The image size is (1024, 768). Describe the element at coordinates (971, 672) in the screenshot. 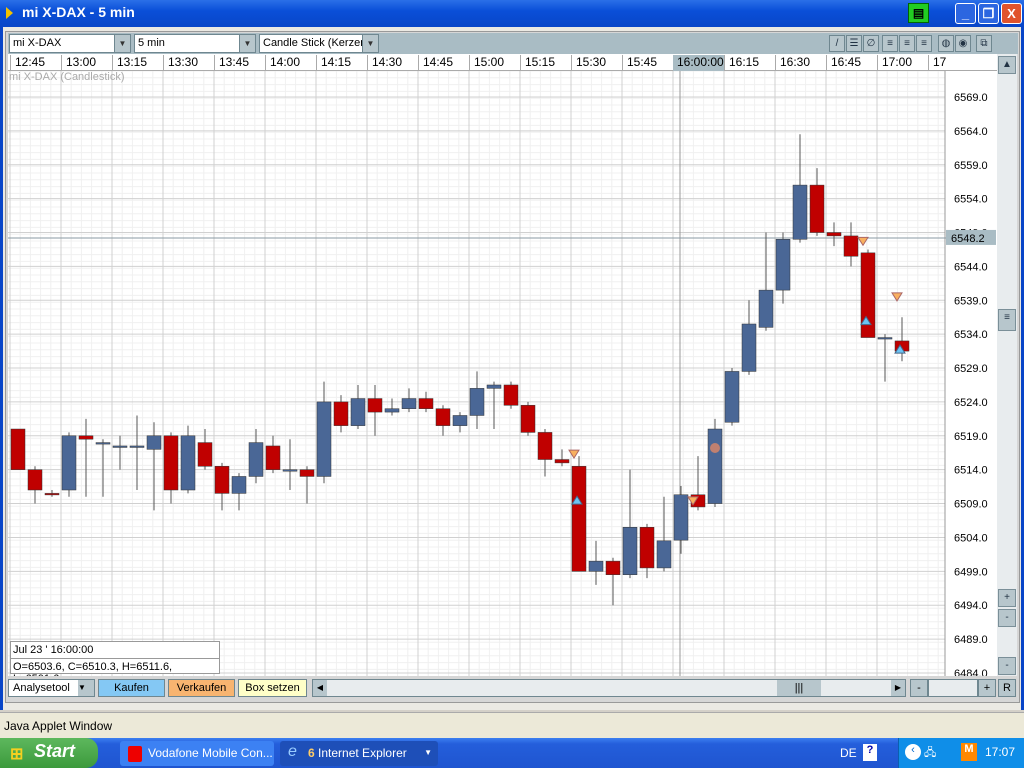

I see `price-tick-label: 6484.0` at that location.